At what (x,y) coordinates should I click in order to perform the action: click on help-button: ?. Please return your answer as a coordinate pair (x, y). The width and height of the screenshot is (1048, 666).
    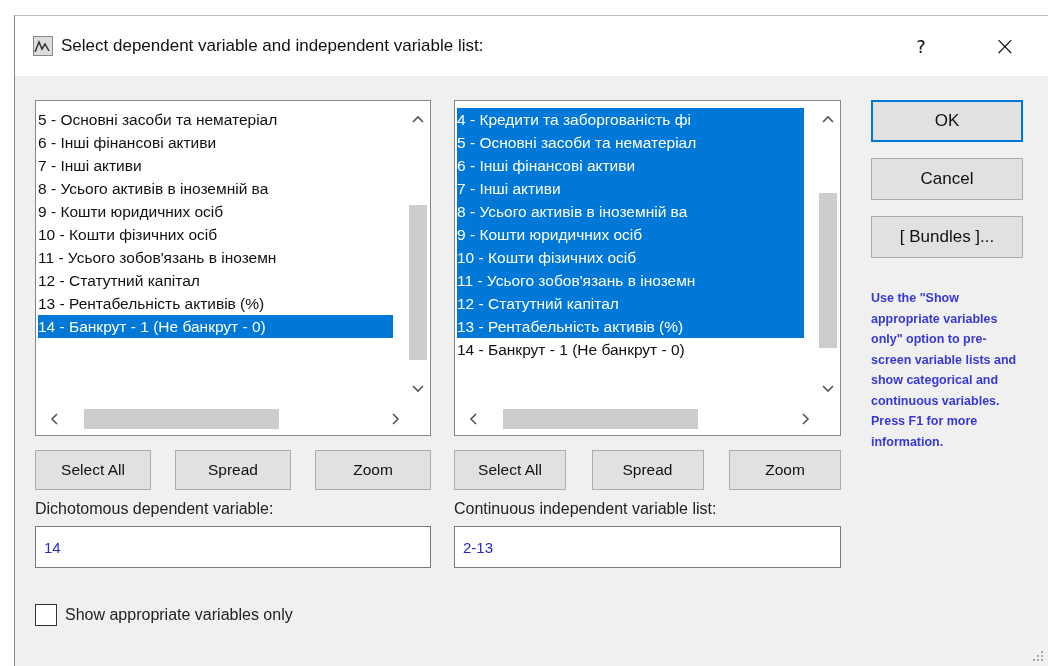
    Looking at the image, I should click on (921, 46).